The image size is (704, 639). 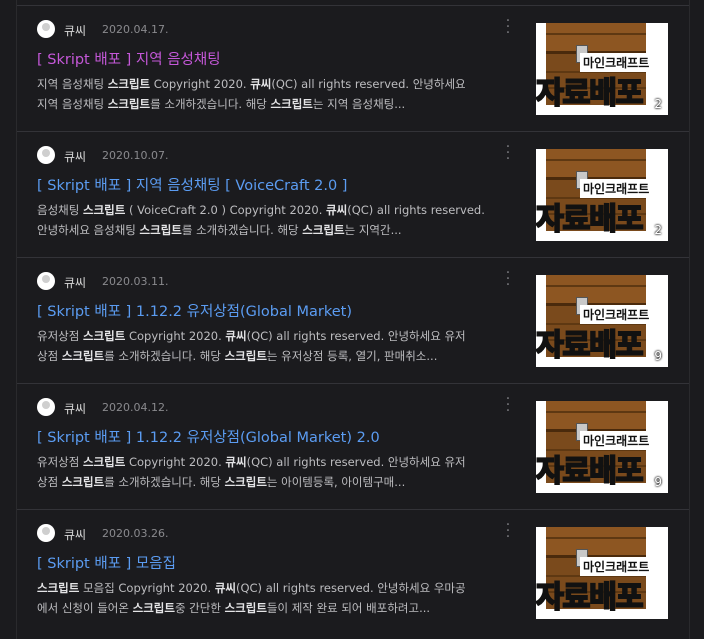 I want to click on excerpt-text: (QC) all rights reserved. 안녕하세요 유저, so click(x=356, y=462).